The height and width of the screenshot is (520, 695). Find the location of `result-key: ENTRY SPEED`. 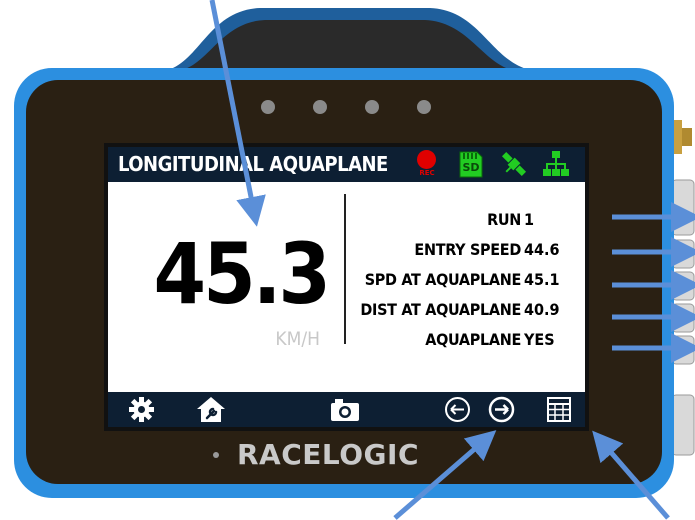

result-key: ENTRY SPEED is located at coordinates (467, 249).